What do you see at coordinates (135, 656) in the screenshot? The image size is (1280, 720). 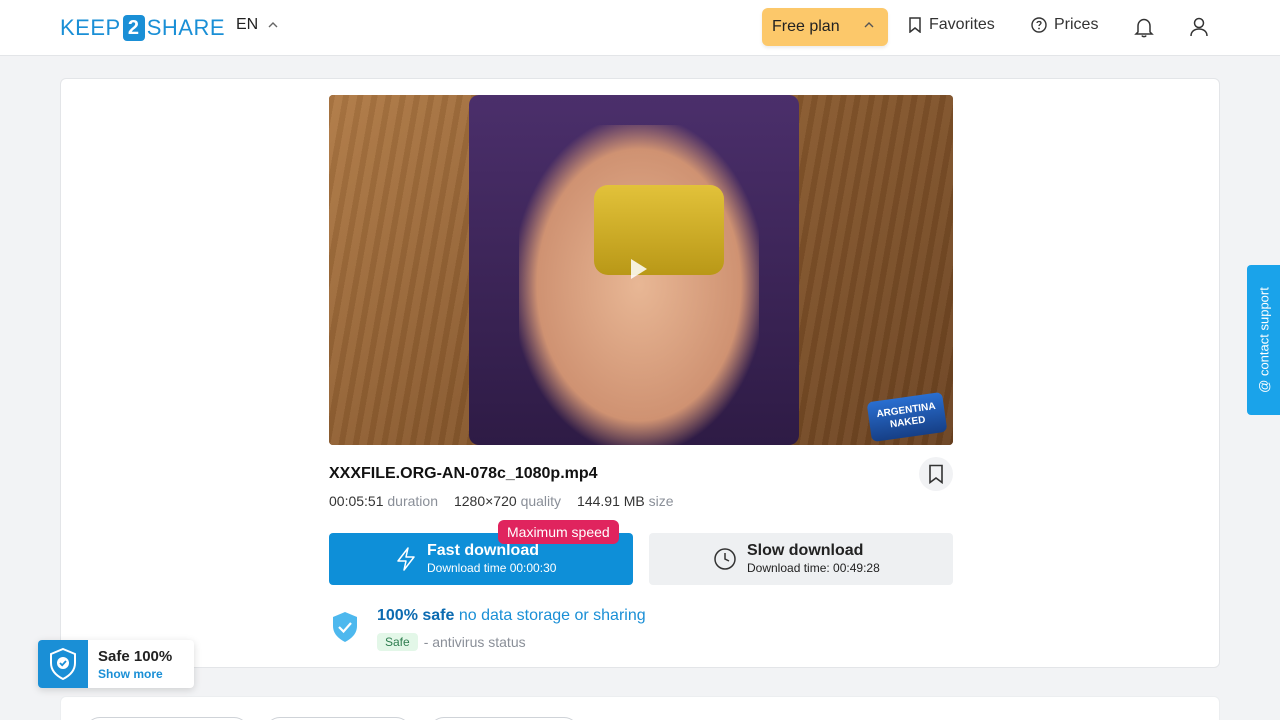 I see `safe-widget-title: Safe 100%` at bounding box center [135, 656].